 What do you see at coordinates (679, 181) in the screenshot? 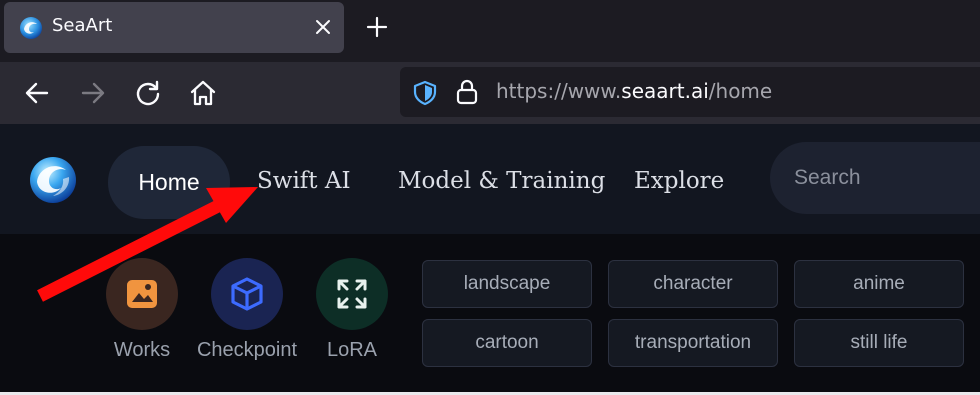
I see `nav-explore-link: Explore` at bounding box center [679, 181].